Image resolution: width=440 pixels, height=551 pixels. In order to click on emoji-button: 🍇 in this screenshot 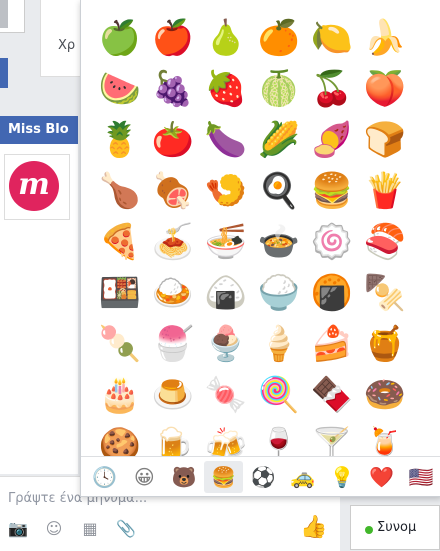, I will do `click(173, 88)`.